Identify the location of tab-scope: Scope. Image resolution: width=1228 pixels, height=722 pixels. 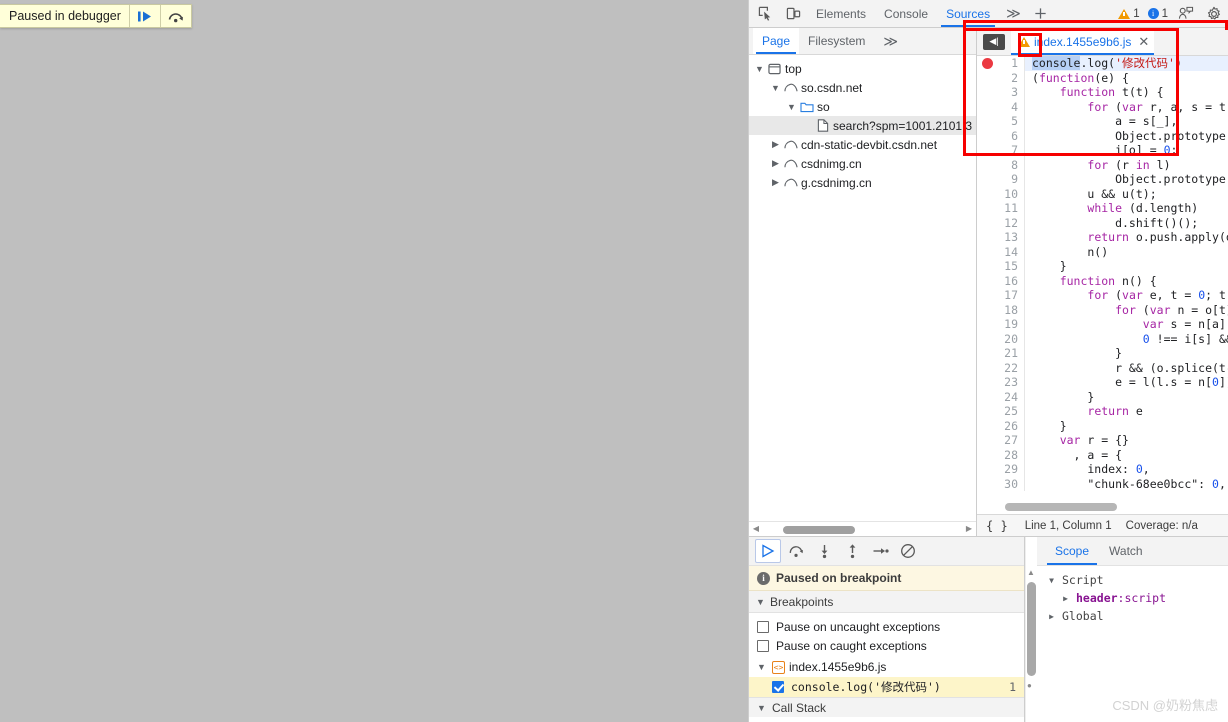
(1072, 551).